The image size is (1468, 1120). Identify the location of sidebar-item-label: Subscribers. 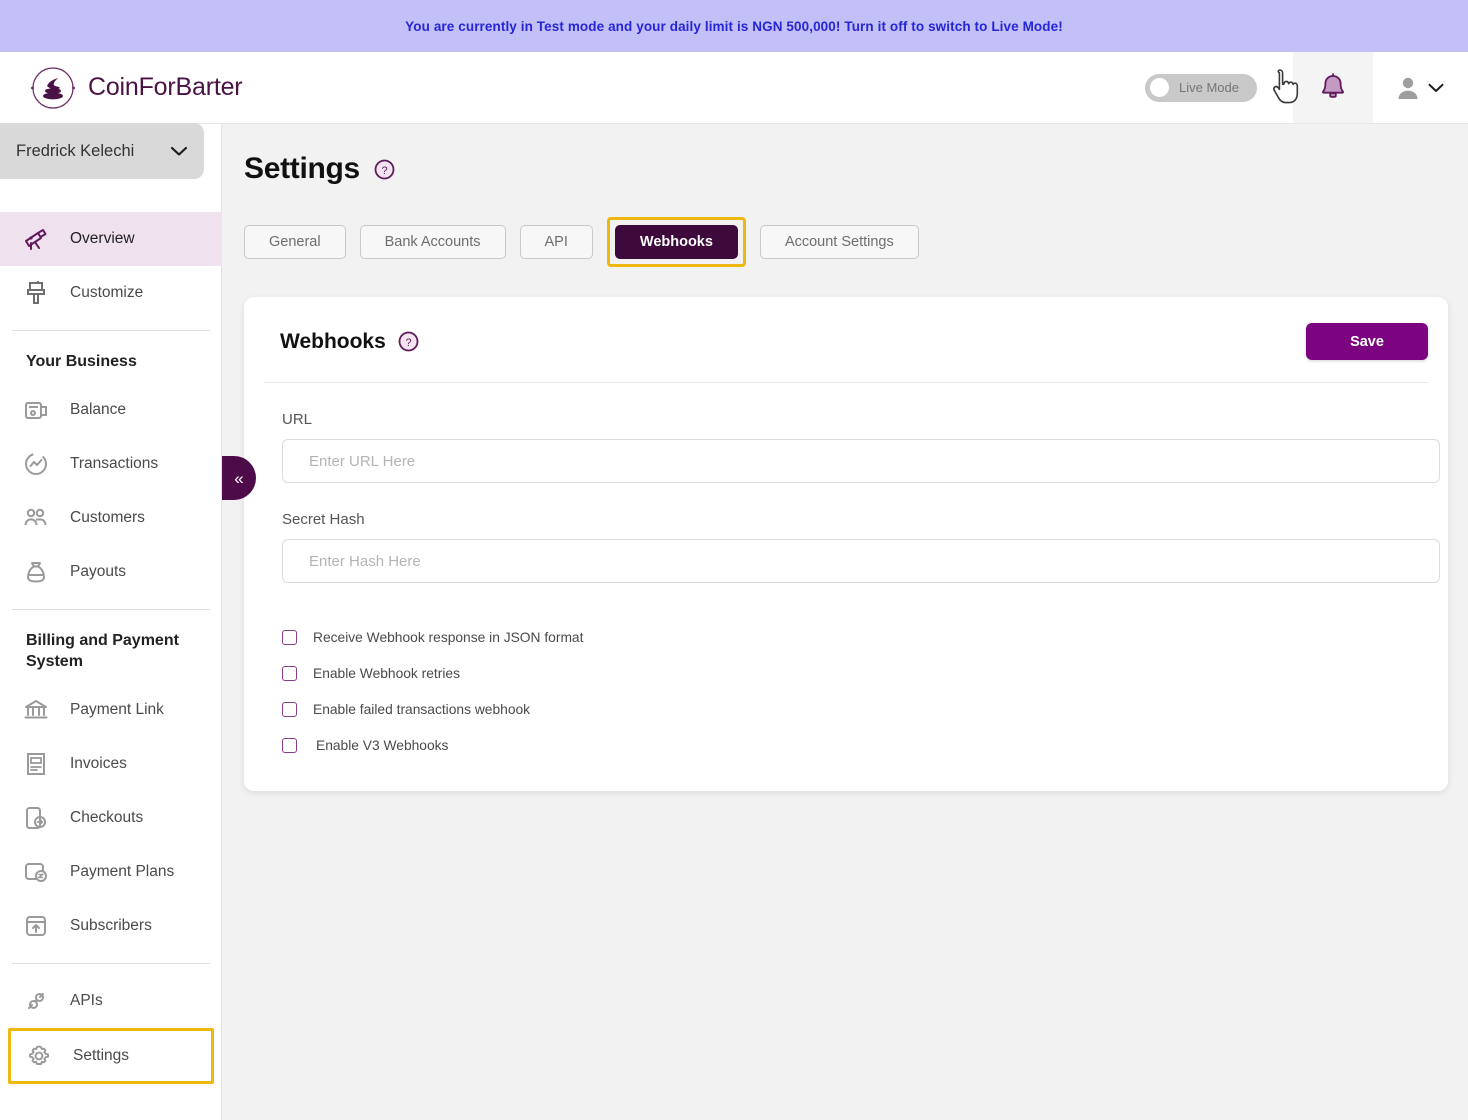
(111, 925).